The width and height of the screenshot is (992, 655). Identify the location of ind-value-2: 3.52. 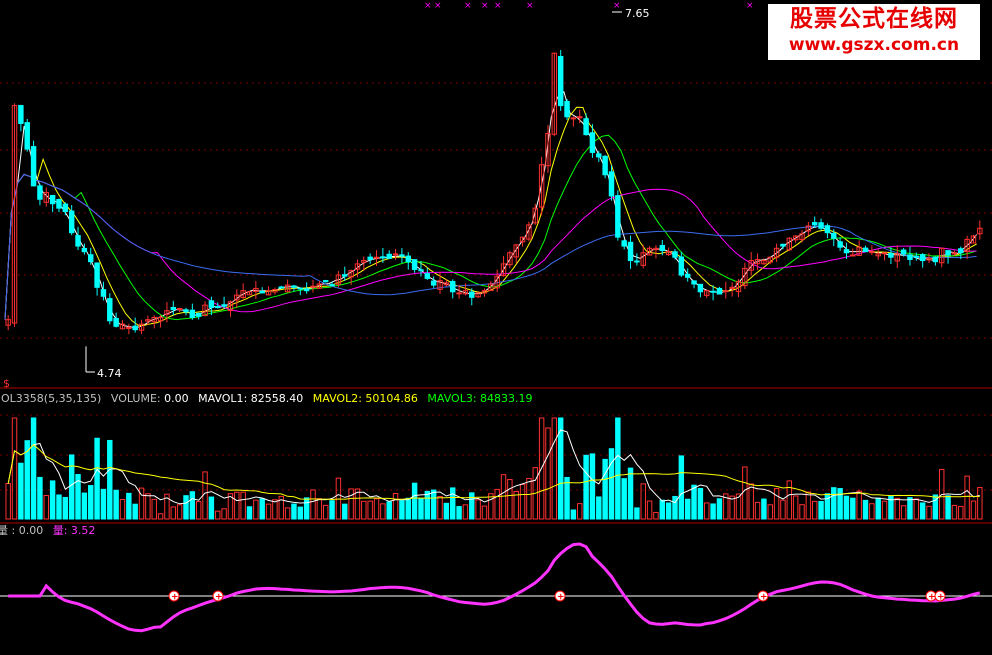
(83, 530).